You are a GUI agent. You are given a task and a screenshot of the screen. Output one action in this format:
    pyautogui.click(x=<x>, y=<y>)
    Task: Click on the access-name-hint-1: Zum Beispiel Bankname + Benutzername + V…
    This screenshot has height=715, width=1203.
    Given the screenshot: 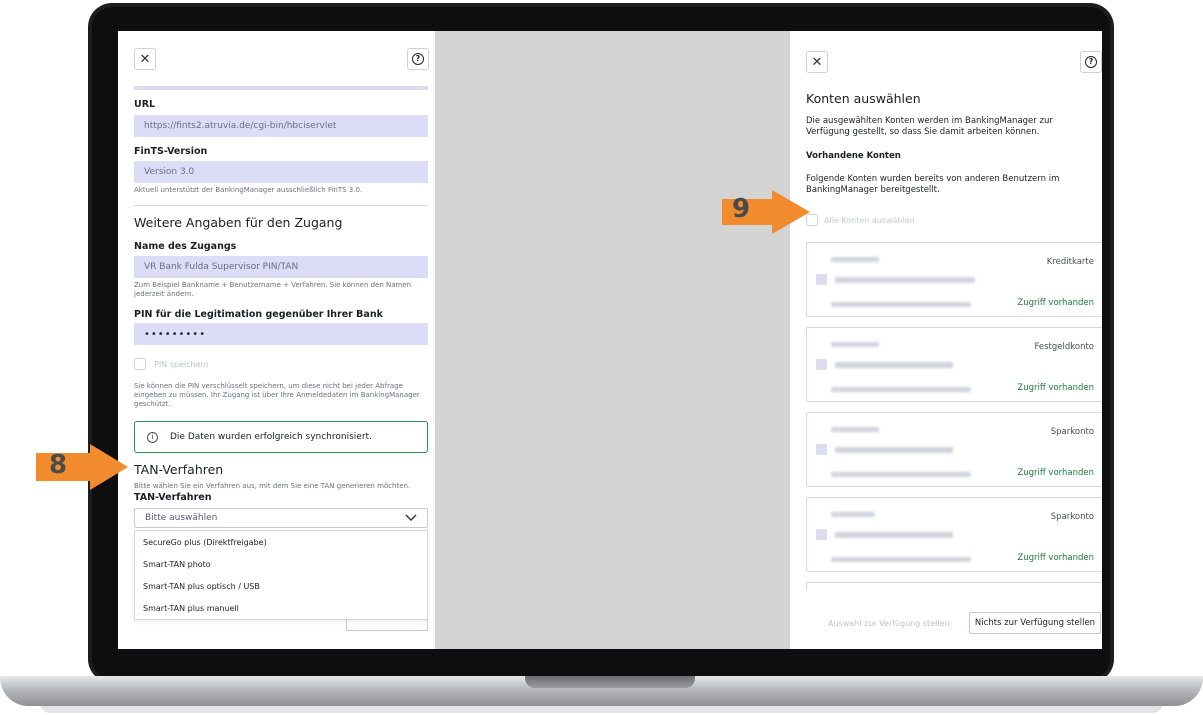 What is the action you would take?
    pyautogui.click(x=273, y=285)
    